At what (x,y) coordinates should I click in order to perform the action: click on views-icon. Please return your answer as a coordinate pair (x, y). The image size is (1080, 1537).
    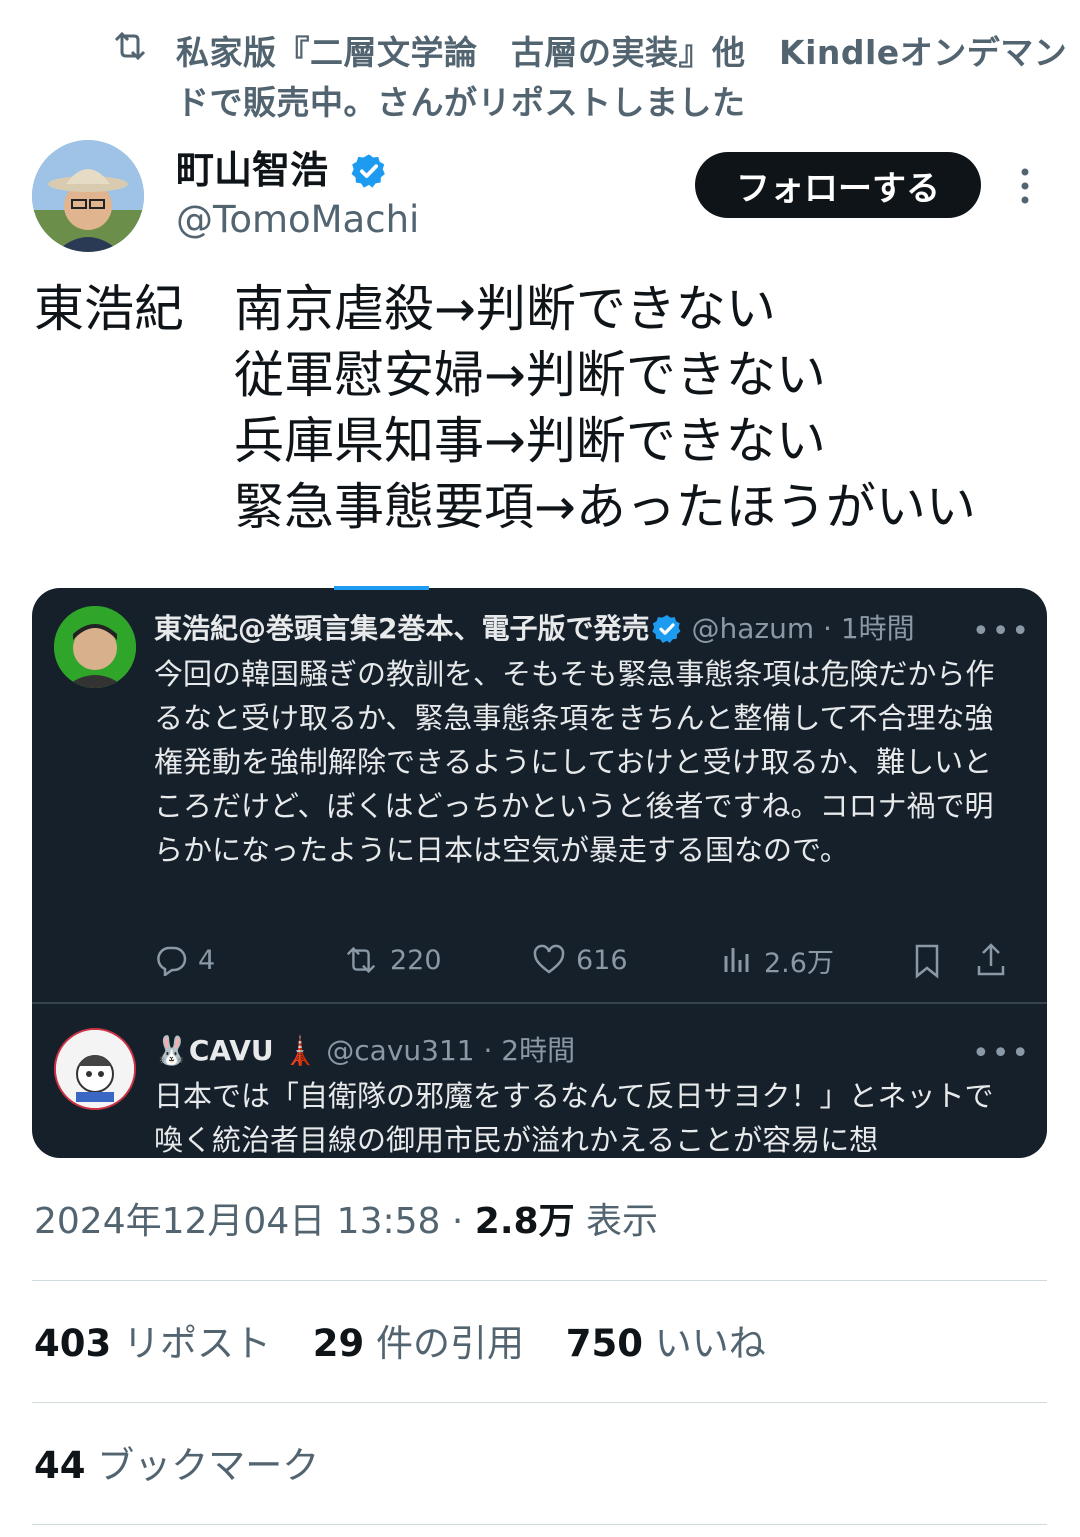
    Looking at the image, I should click on (736, 960).